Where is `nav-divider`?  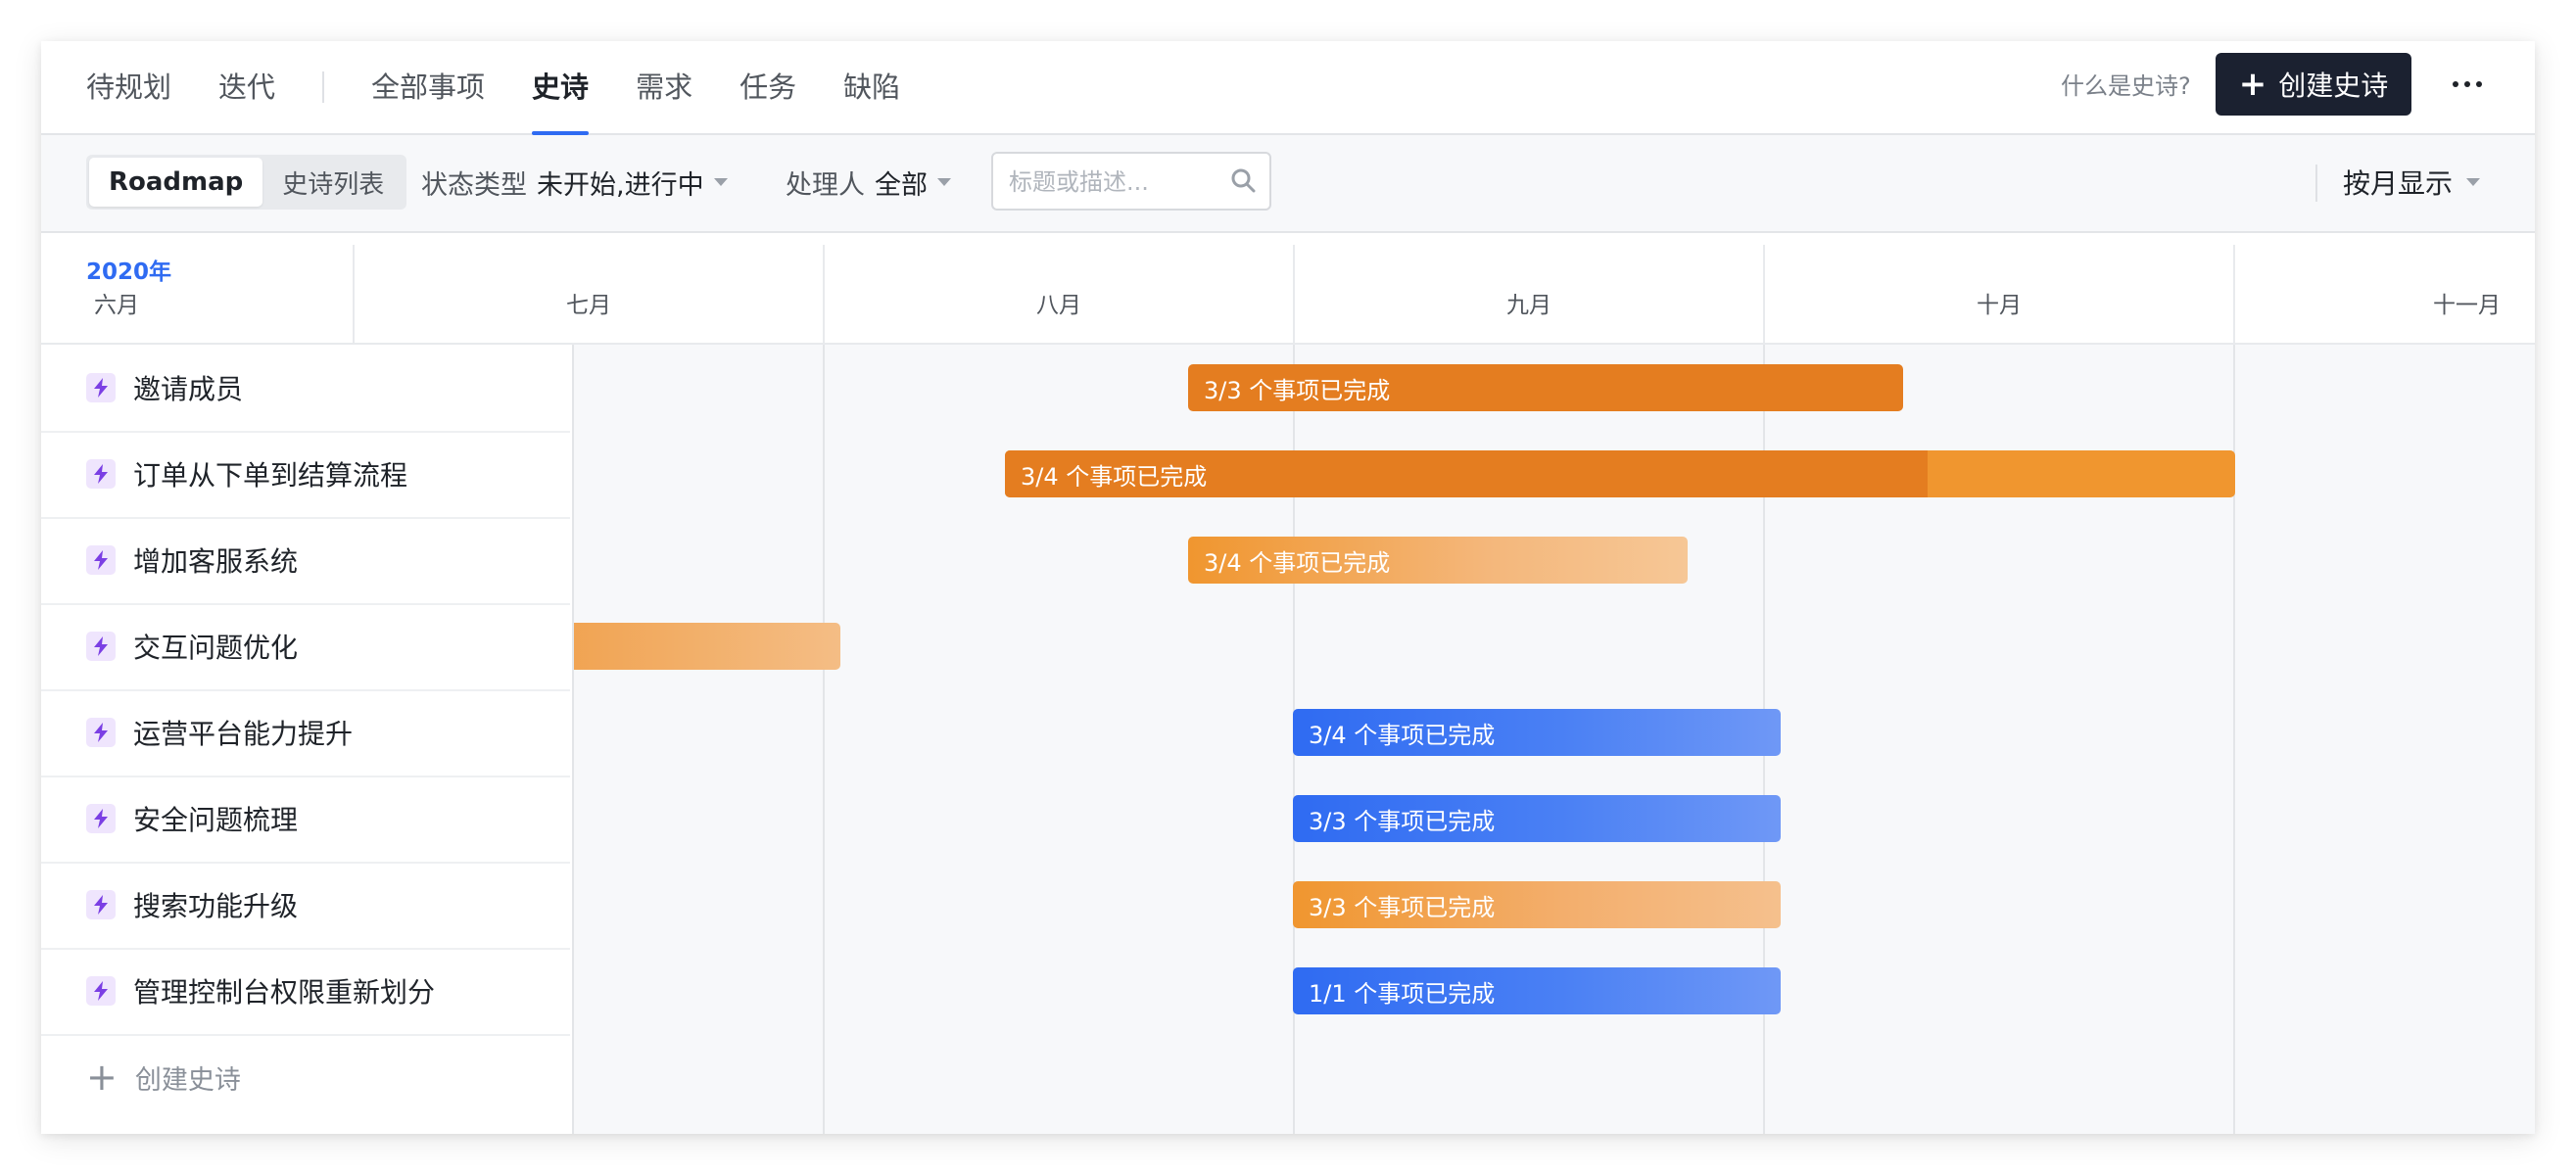
nav-divider is located at coordinates (323, 87).